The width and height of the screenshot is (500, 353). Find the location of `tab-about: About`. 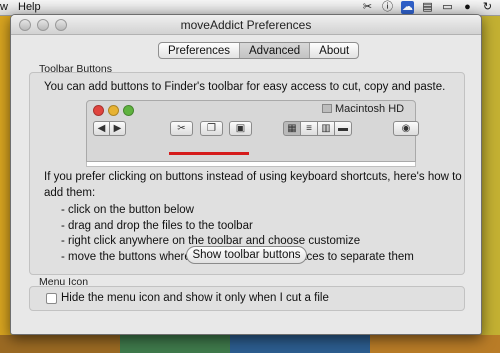

tab-about: About is located at coordinates (334, 50).